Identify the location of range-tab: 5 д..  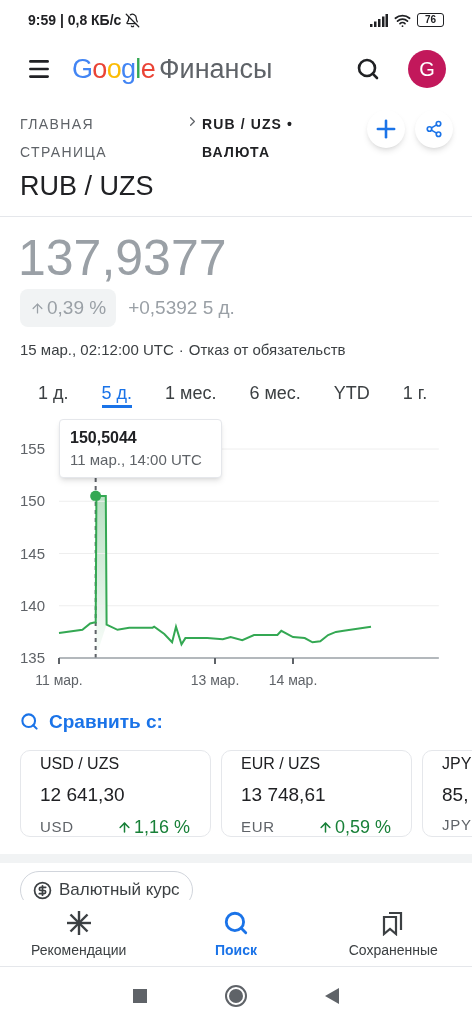
(117, 394).